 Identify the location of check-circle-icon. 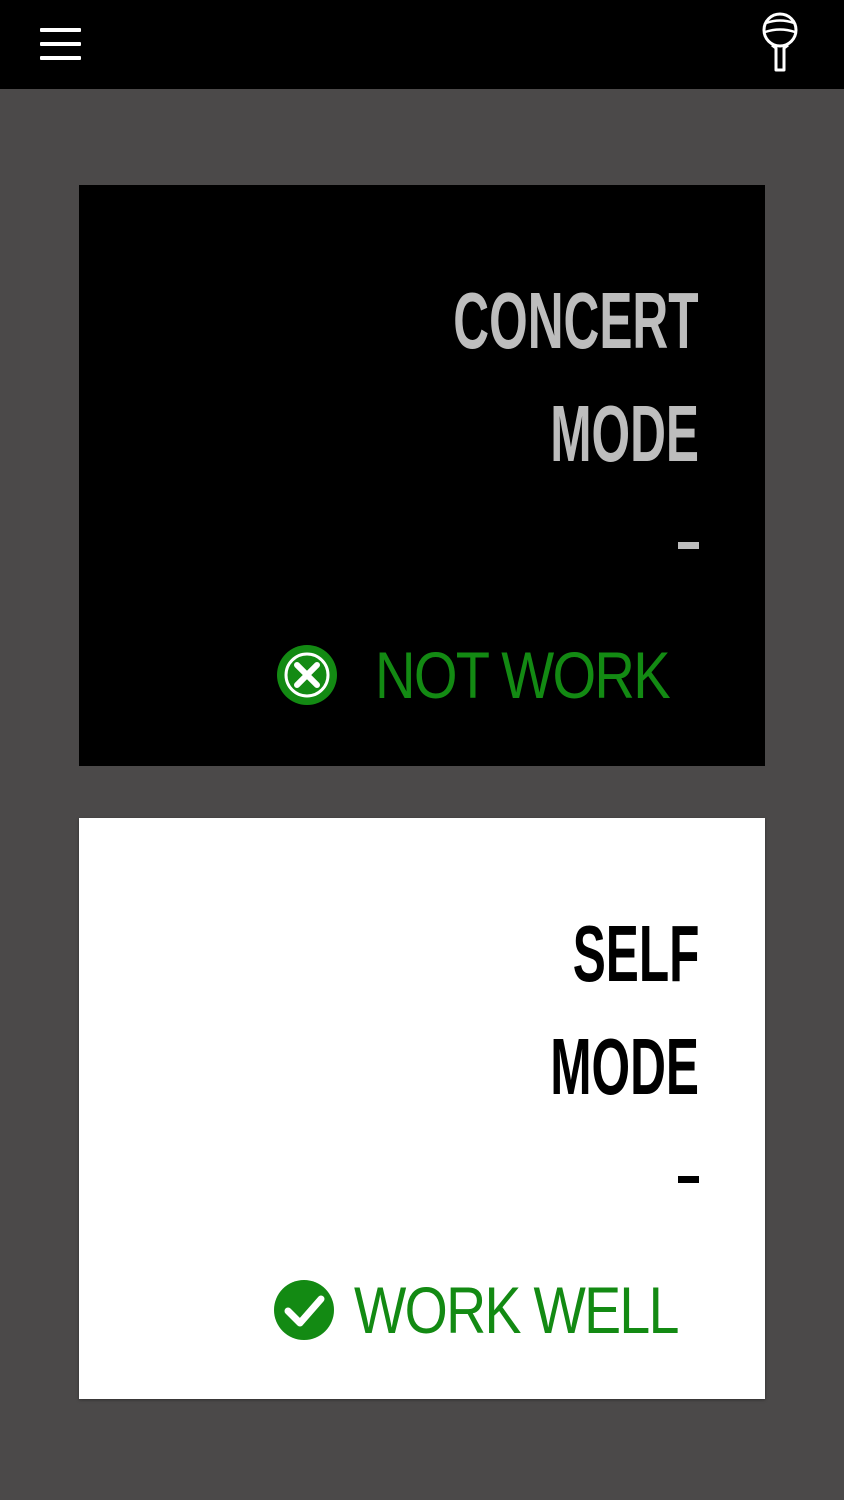
(304, 1310).